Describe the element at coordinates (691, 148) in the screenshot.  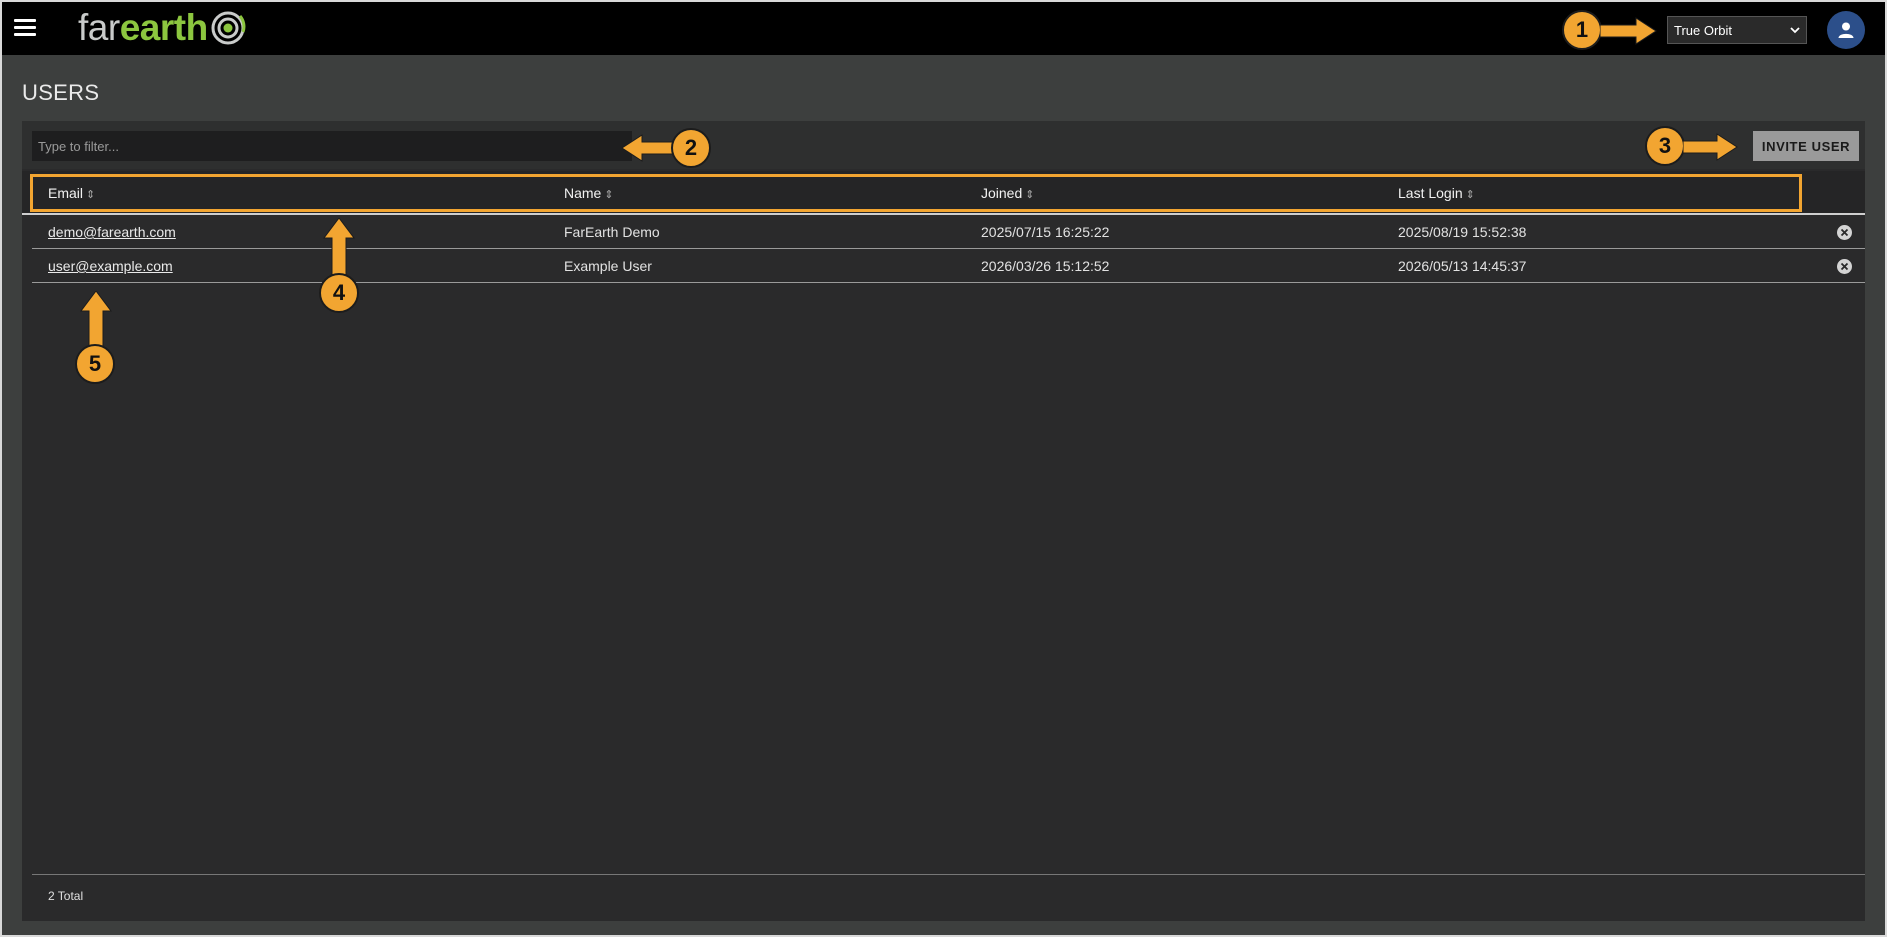
I see `callout-2: 2` at that location.